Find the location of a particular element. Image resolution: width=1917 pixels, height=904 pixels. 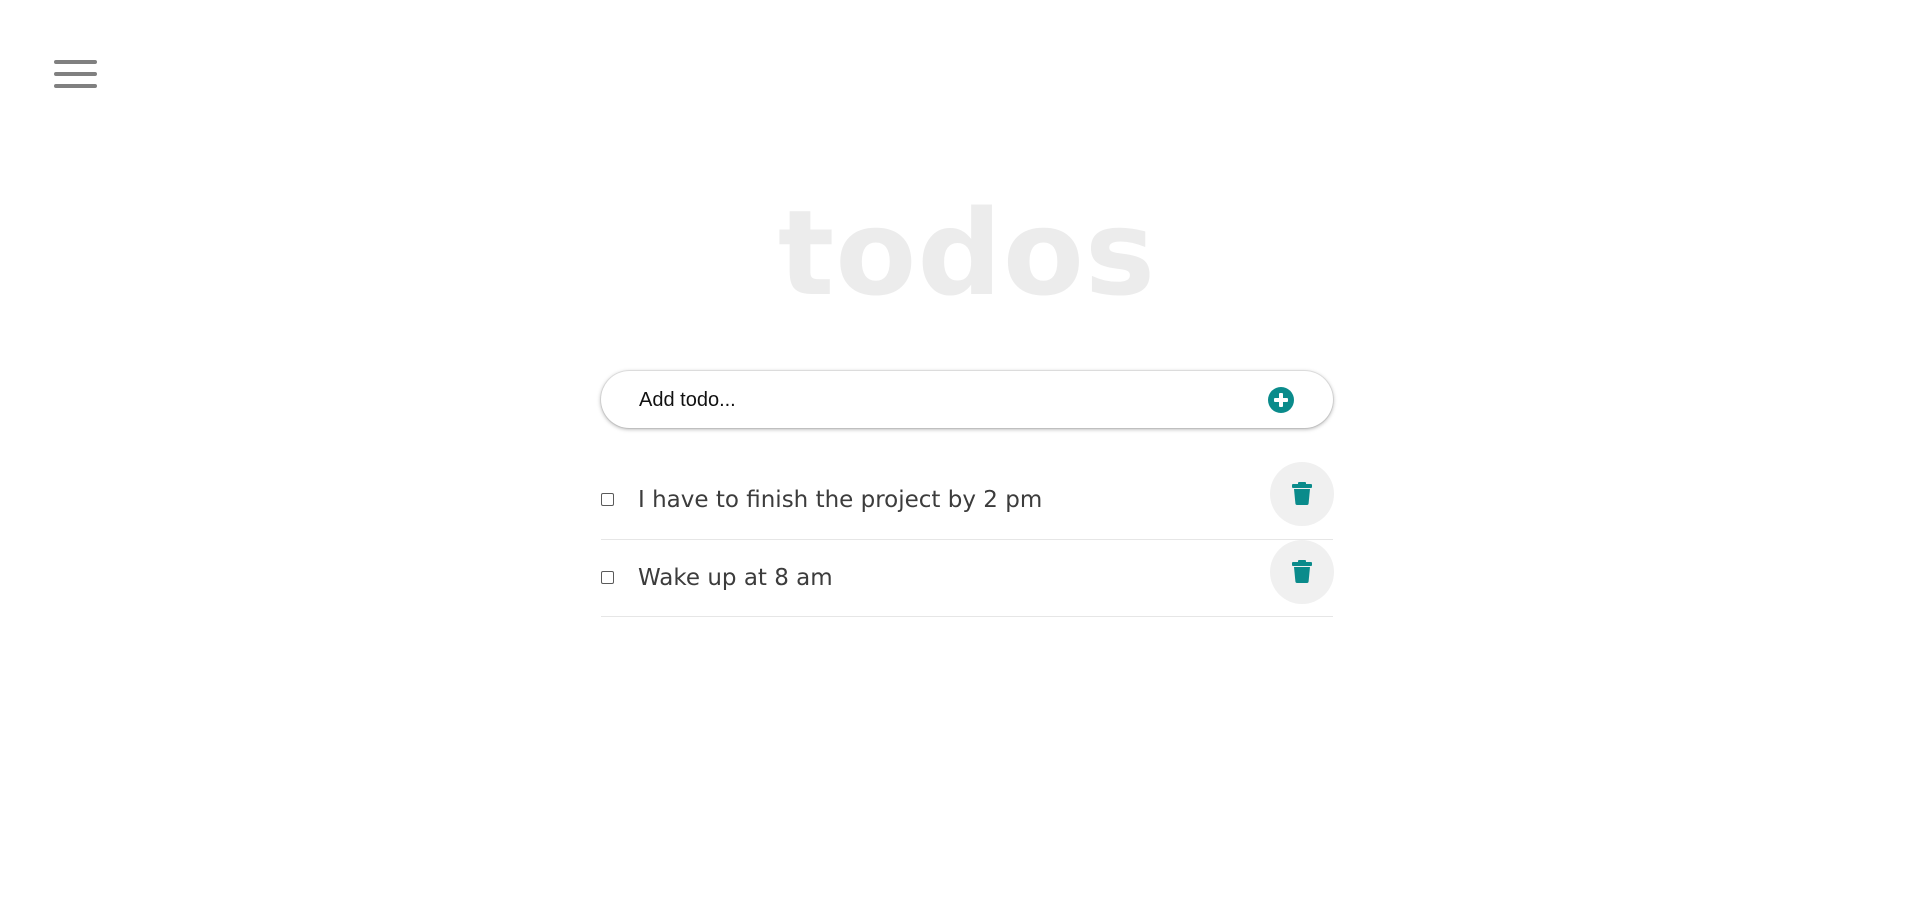

todo-item: I have to finish the project by 2 pm is located at coordinates (967, 501).